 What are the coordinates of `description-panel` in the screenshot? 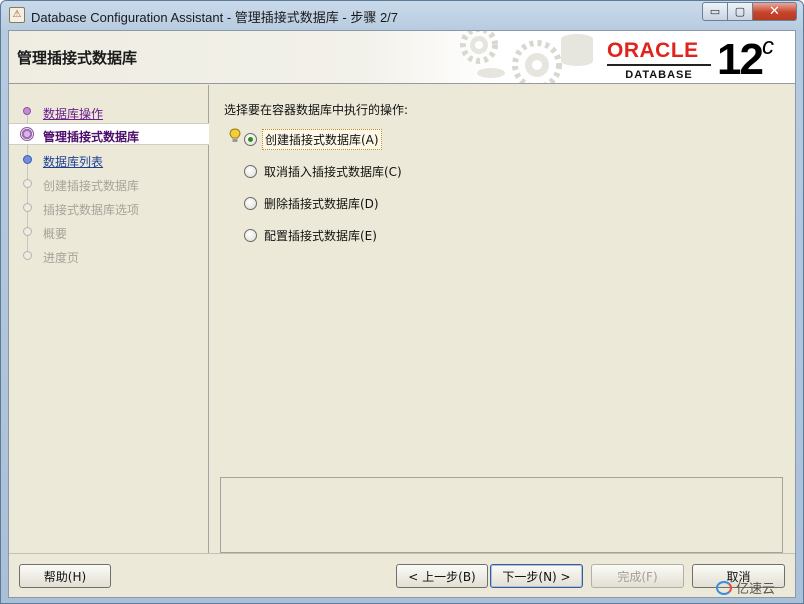 It's located at (501, 515).